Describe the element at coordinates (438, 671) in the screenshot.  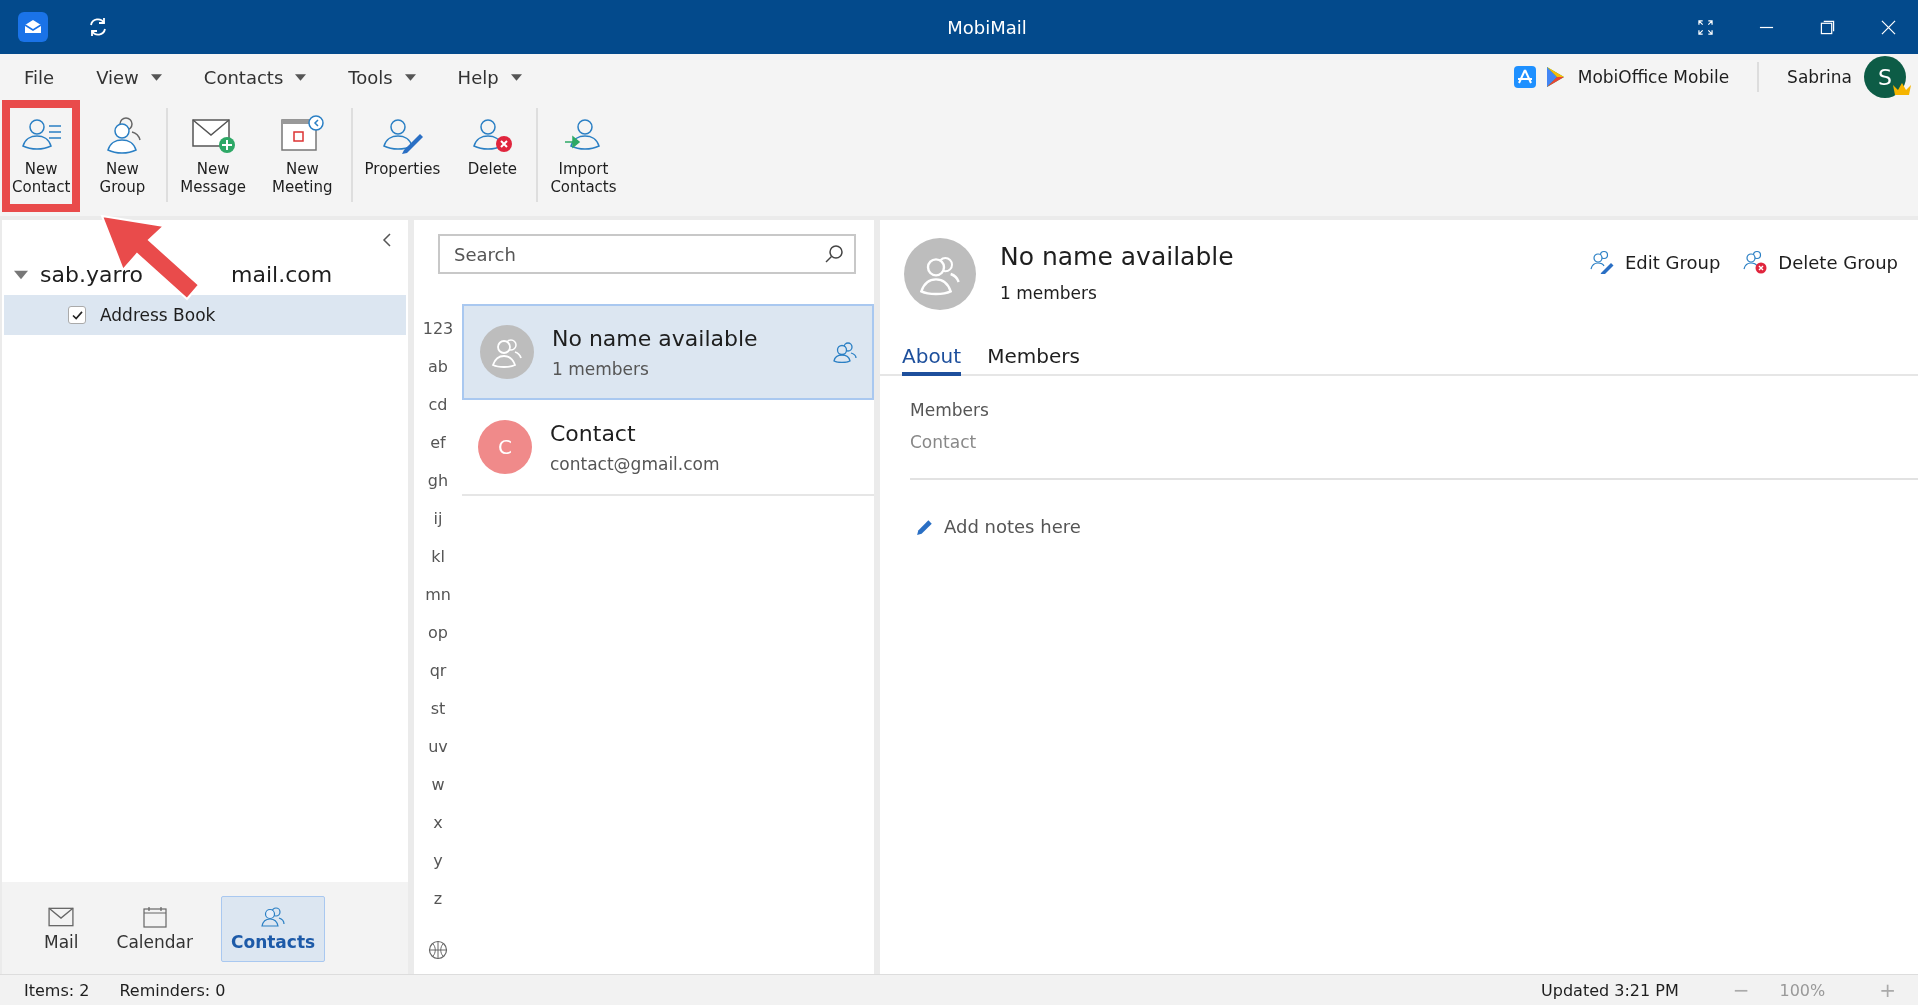
I see `index-letter: qr` at that location.